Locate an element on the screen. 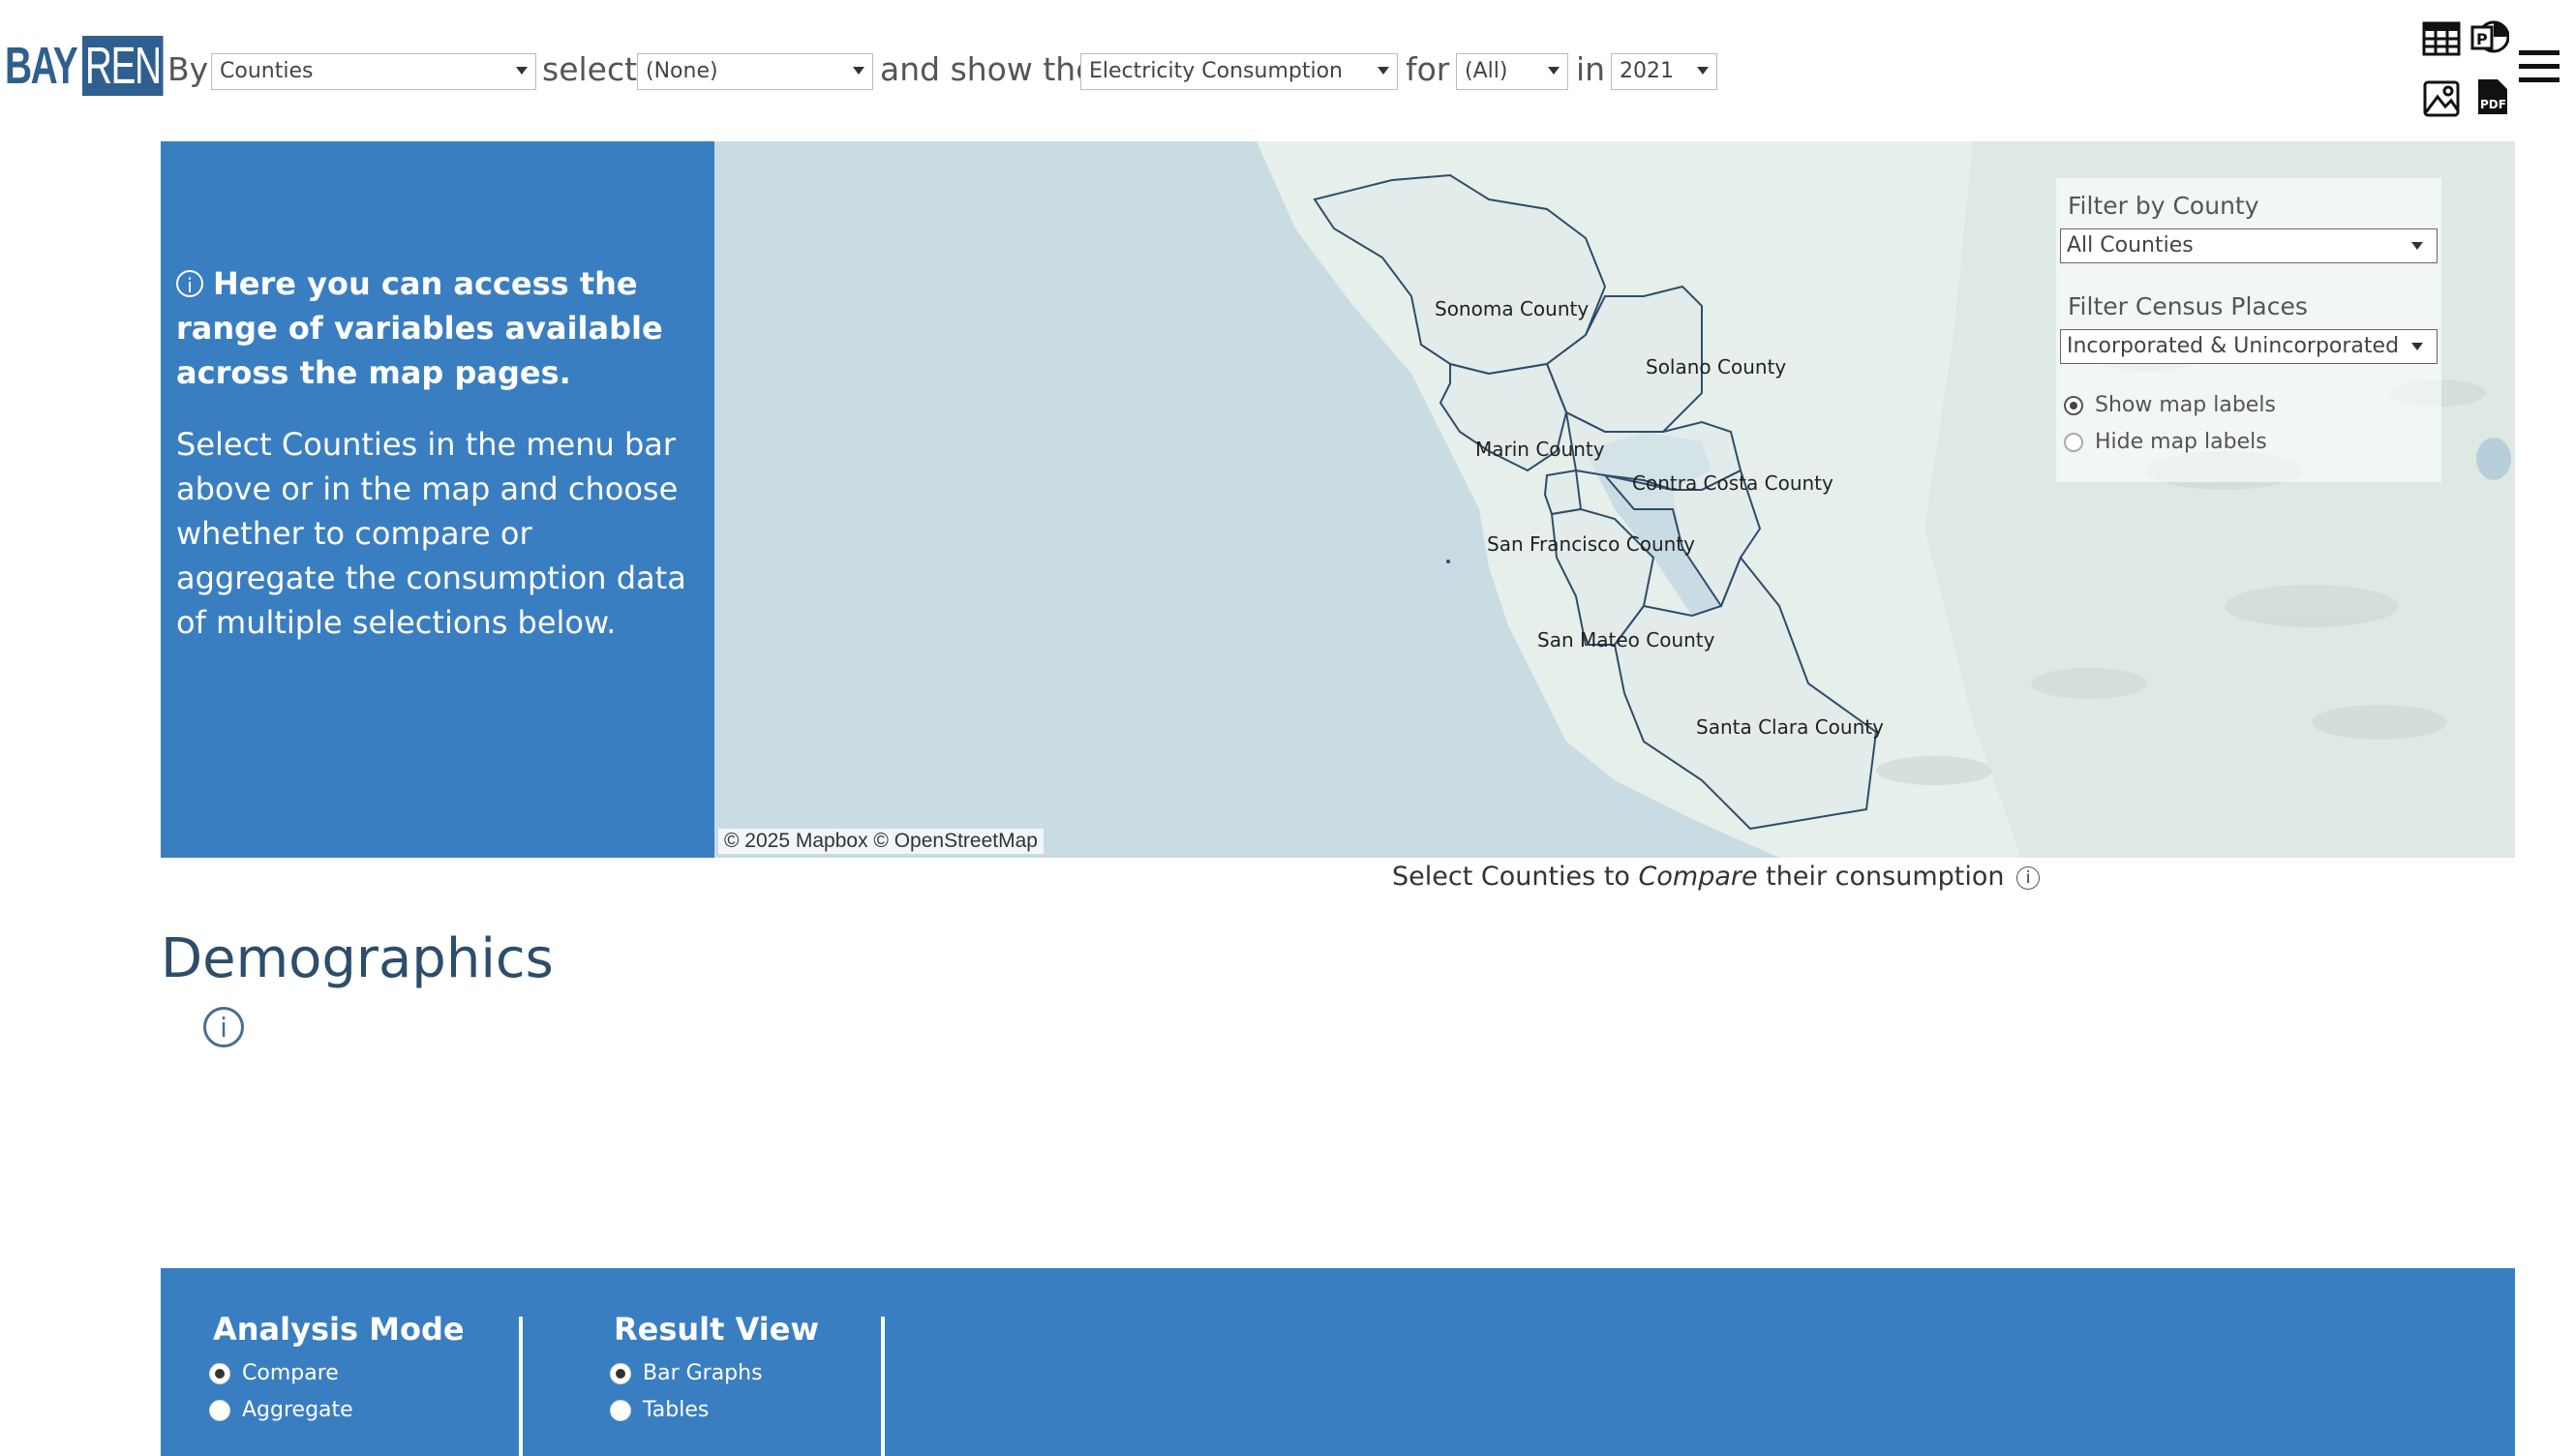  for-label: for is located at coordinates (1428, 69).